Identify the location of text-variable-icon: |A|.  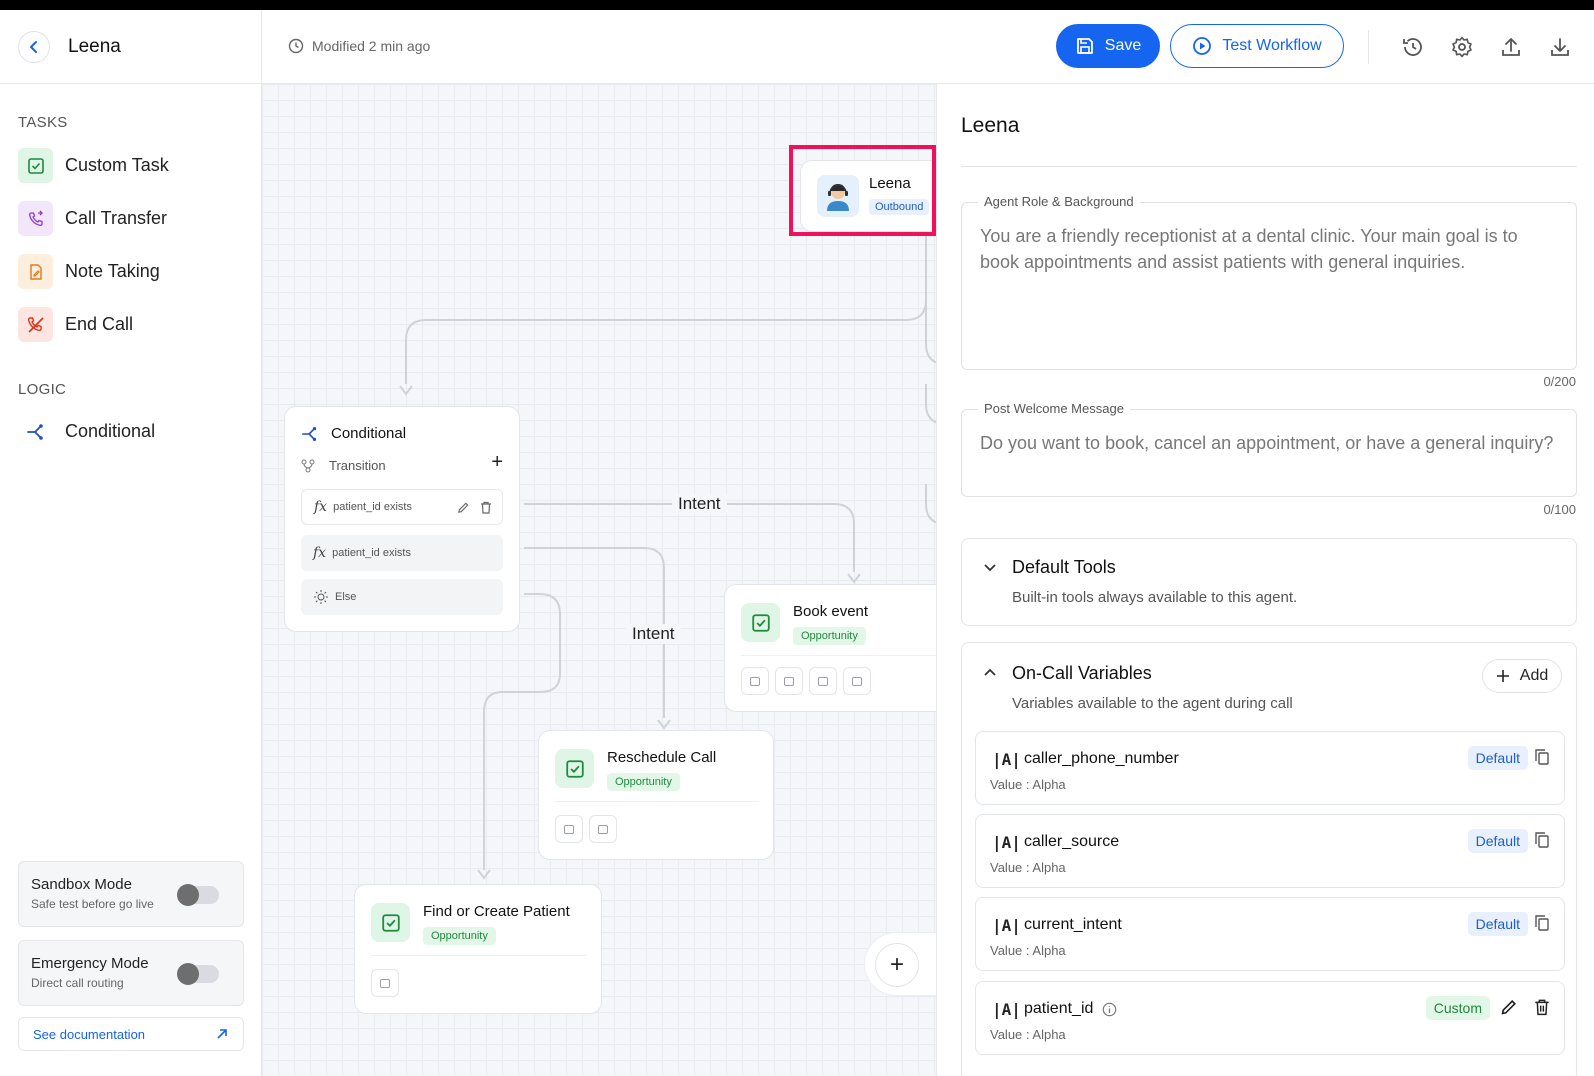
(1006, 759).